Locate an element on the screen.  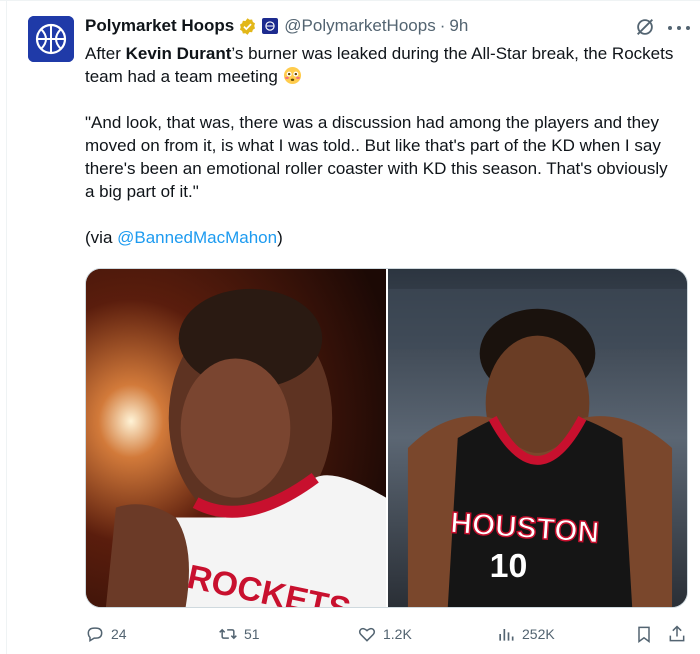
mention-bold: Kevin Durant is located at coordinates (178, 53).